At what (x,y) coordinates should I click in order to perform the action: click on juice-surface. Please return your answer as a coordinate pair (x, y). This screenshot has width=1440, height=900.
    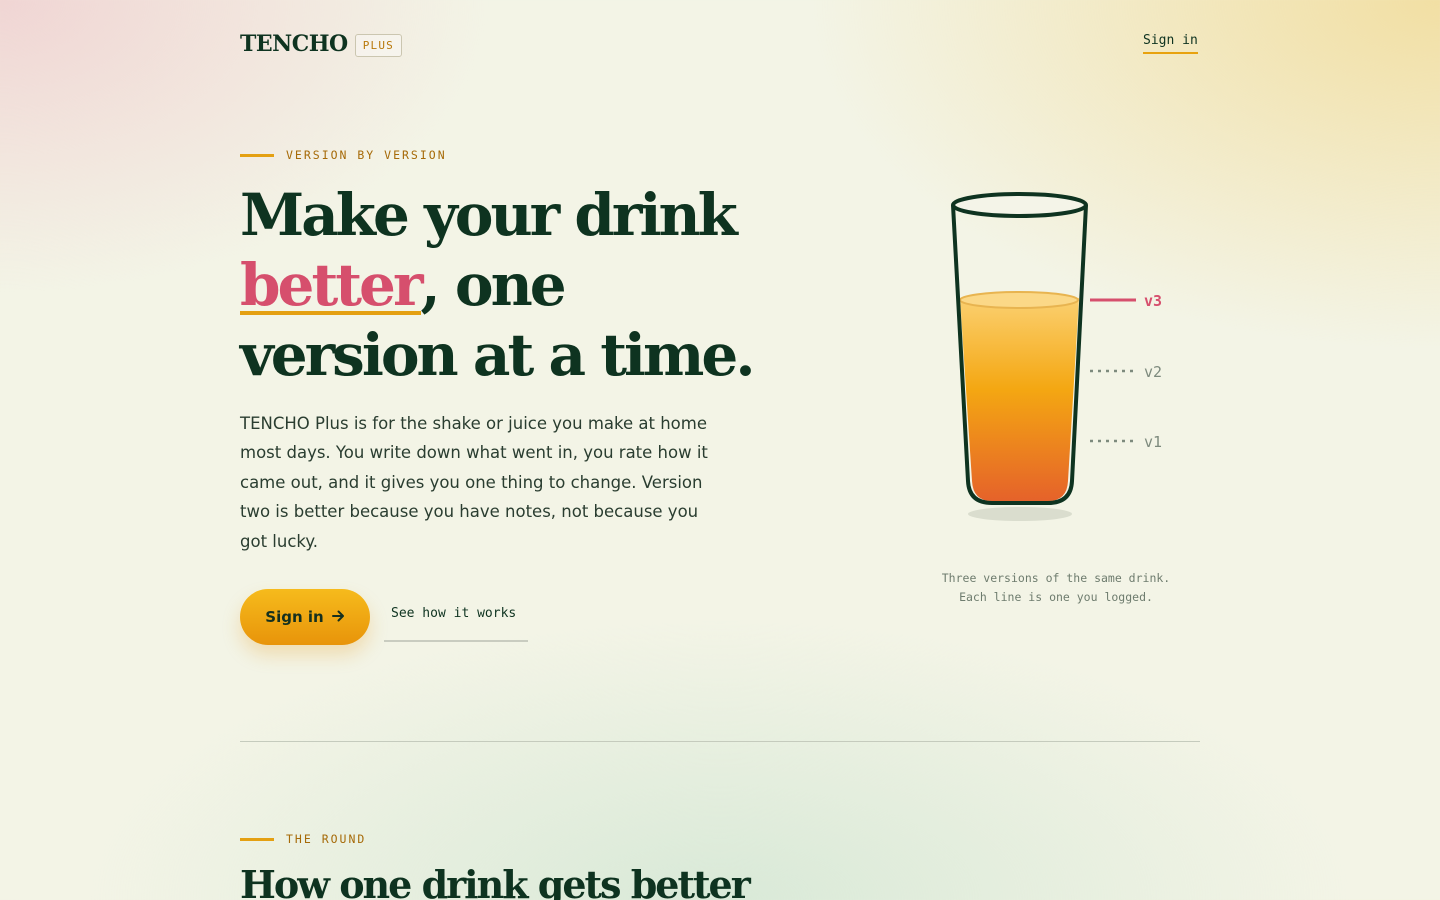
    Looking at the image, I should click on (1019, 300).